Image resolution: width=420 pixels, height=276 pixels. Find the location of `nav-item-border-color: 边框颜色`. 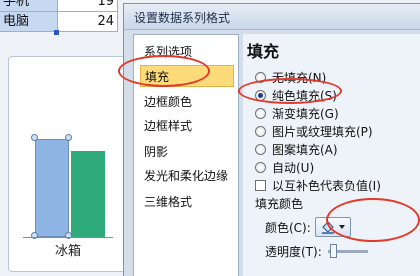

nav-item-border-color: 边框颜色 is located at coordinates (187, 102).